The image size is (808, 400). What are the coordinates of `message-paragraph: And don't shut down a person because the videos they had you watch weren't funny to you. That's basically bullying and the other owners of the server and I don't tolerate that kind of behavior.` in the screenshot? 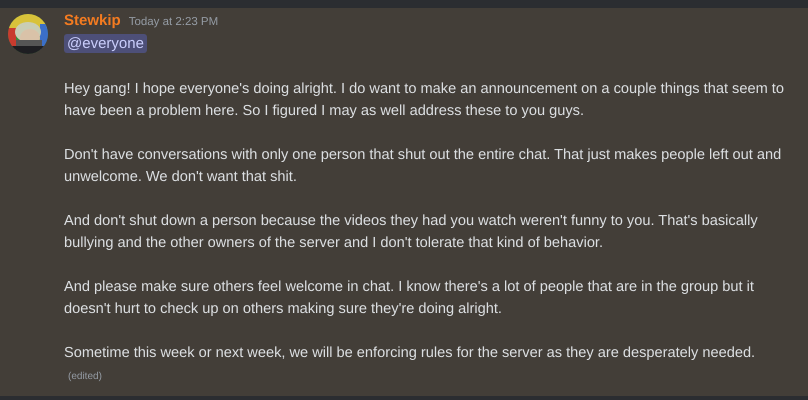 It's located at (411, 232).